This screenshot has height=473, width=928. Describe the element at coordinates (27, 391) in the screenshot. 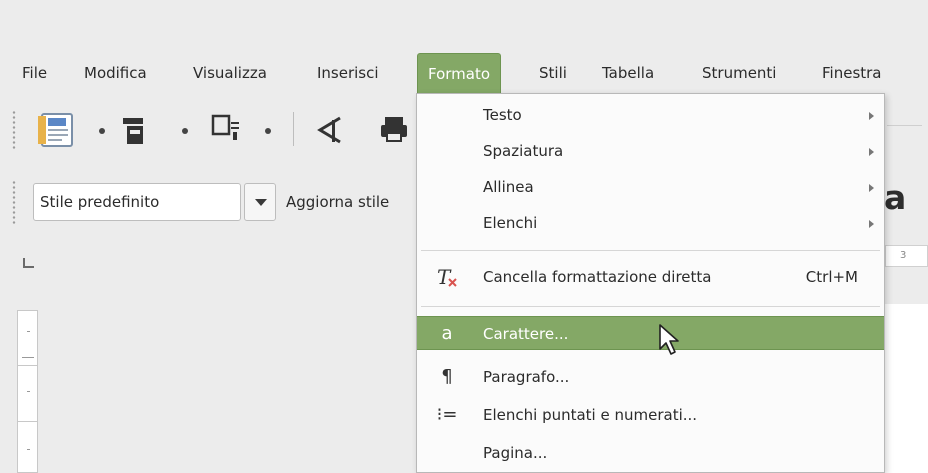

I see `vertical-ruler` at that location.